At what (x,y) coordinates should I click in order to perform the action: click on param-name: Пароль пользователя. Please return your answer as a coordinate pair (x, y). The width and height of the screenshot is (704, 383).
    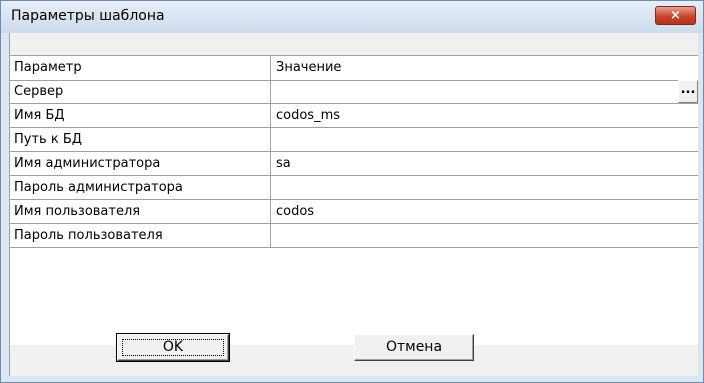
    Looking at the image, I should click on (140, 236).